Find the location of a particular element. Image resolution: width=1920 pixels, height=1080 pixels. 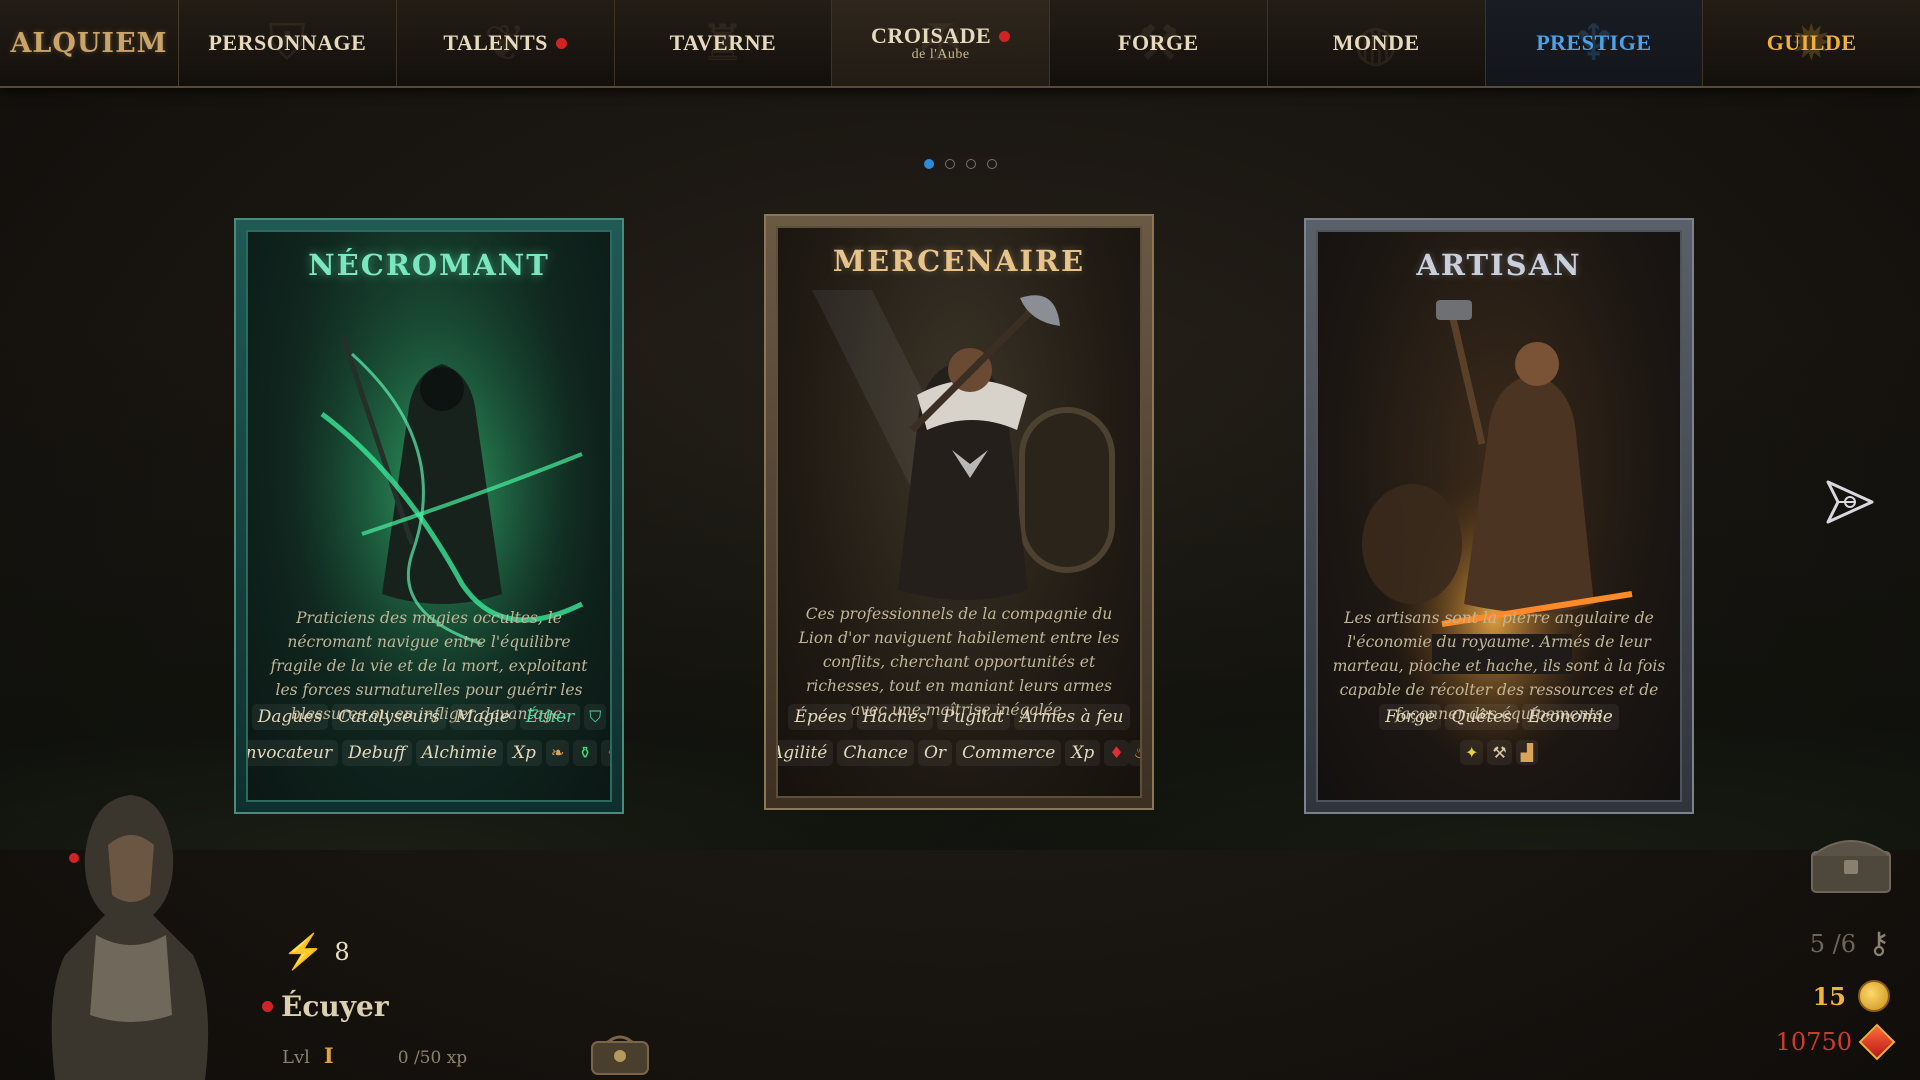

tag: Quêtes is located at coordinates (1481, 717).